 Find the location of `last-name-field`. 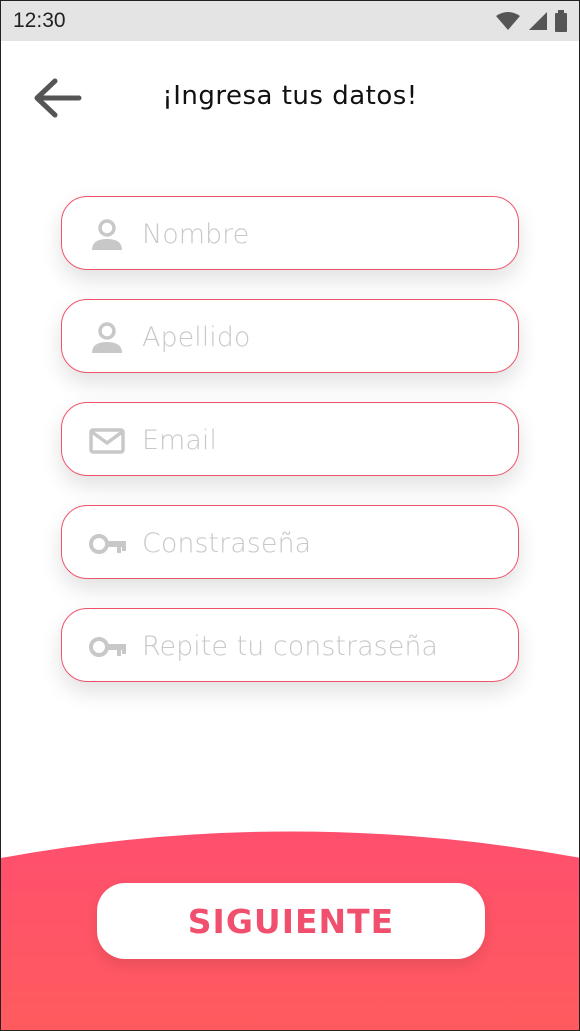

last-name-field is located at coordinates (290, 336).